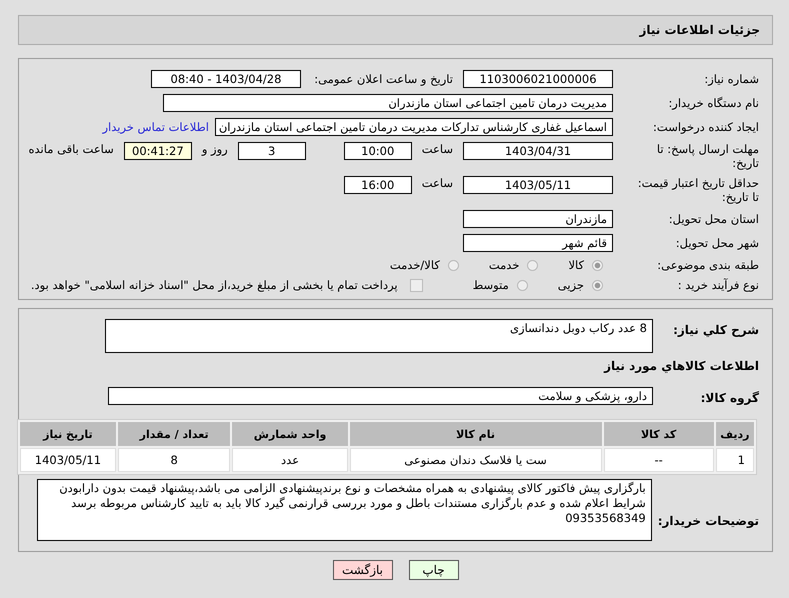 This screenshot has width=789, height=598. I want to click on payment-label: پرداخت تمام یا بخشی از مبلغ خرید،از محل "اسناد خزانه اسلامی" خواهد بود., so click(214, 285).